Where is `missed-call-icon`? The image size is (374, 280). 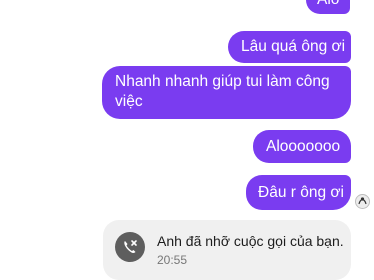
missed-call-icon is located at coordinates (130, 247).